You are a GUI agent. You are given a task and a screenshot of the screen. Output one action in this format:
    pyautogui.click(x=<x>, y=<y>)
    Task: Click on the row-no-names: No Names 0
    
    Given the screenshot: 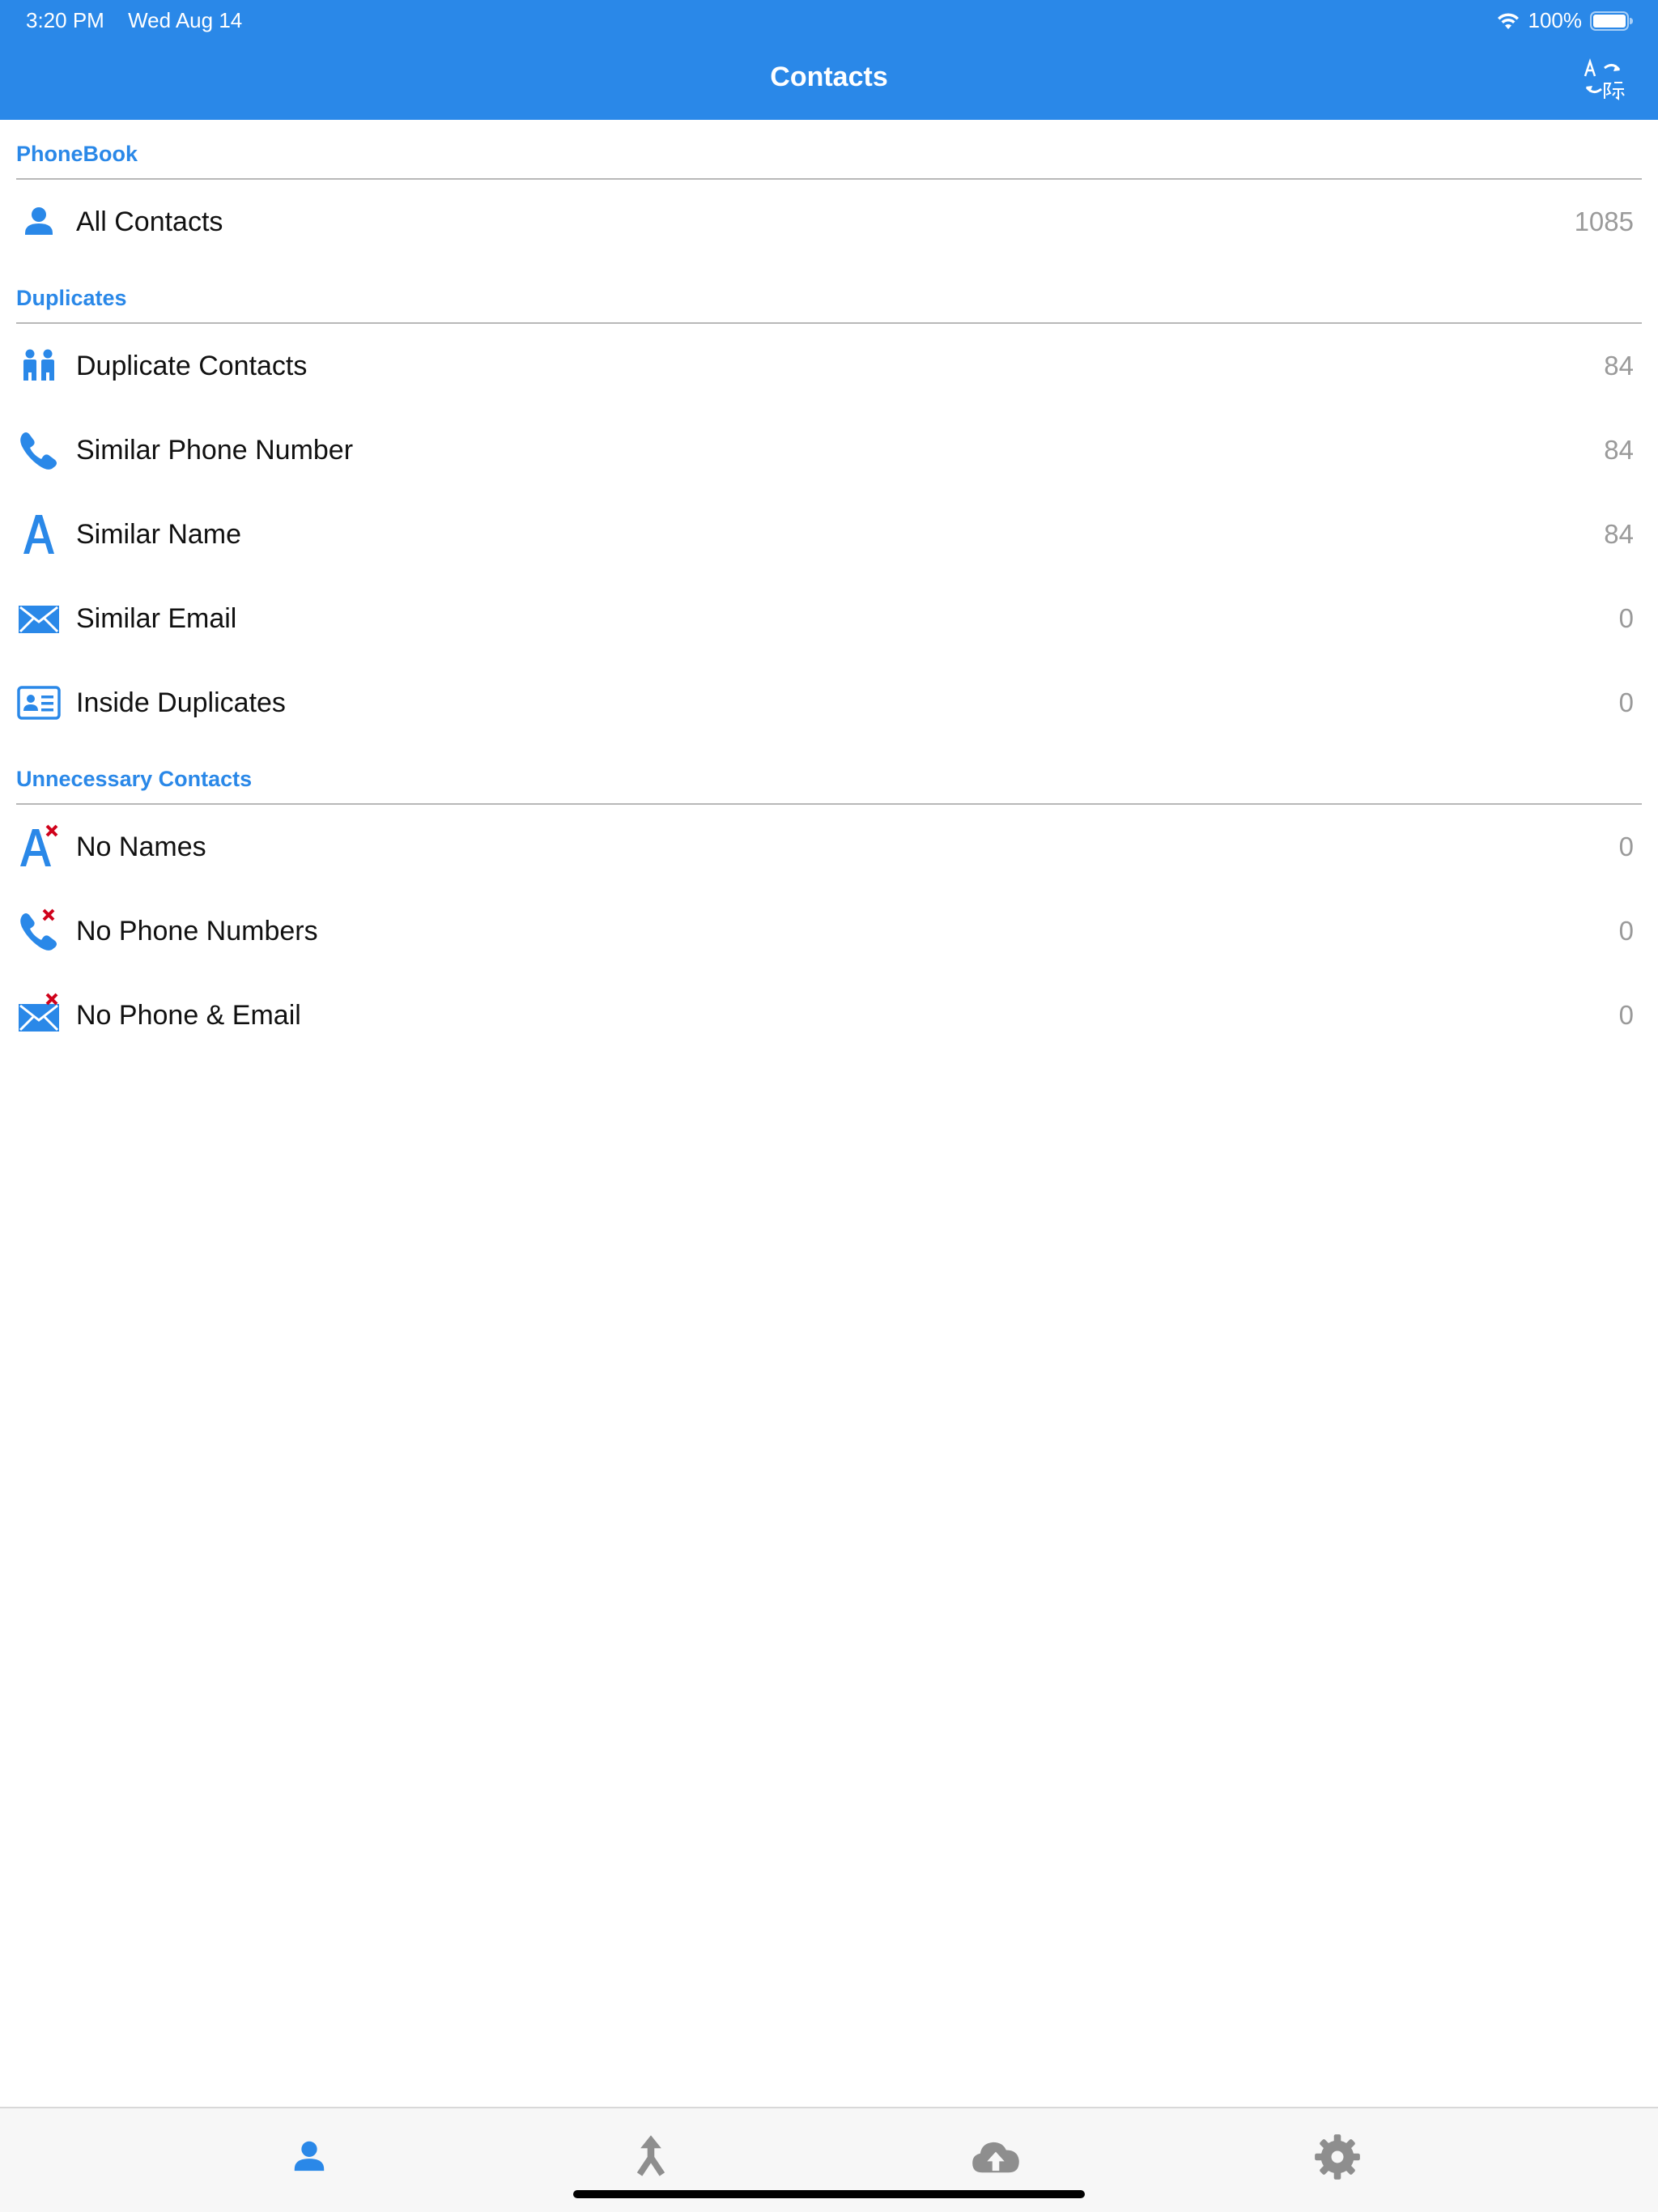 What is the action you would take?
    pyautogui.click(x=829, y=847)
    